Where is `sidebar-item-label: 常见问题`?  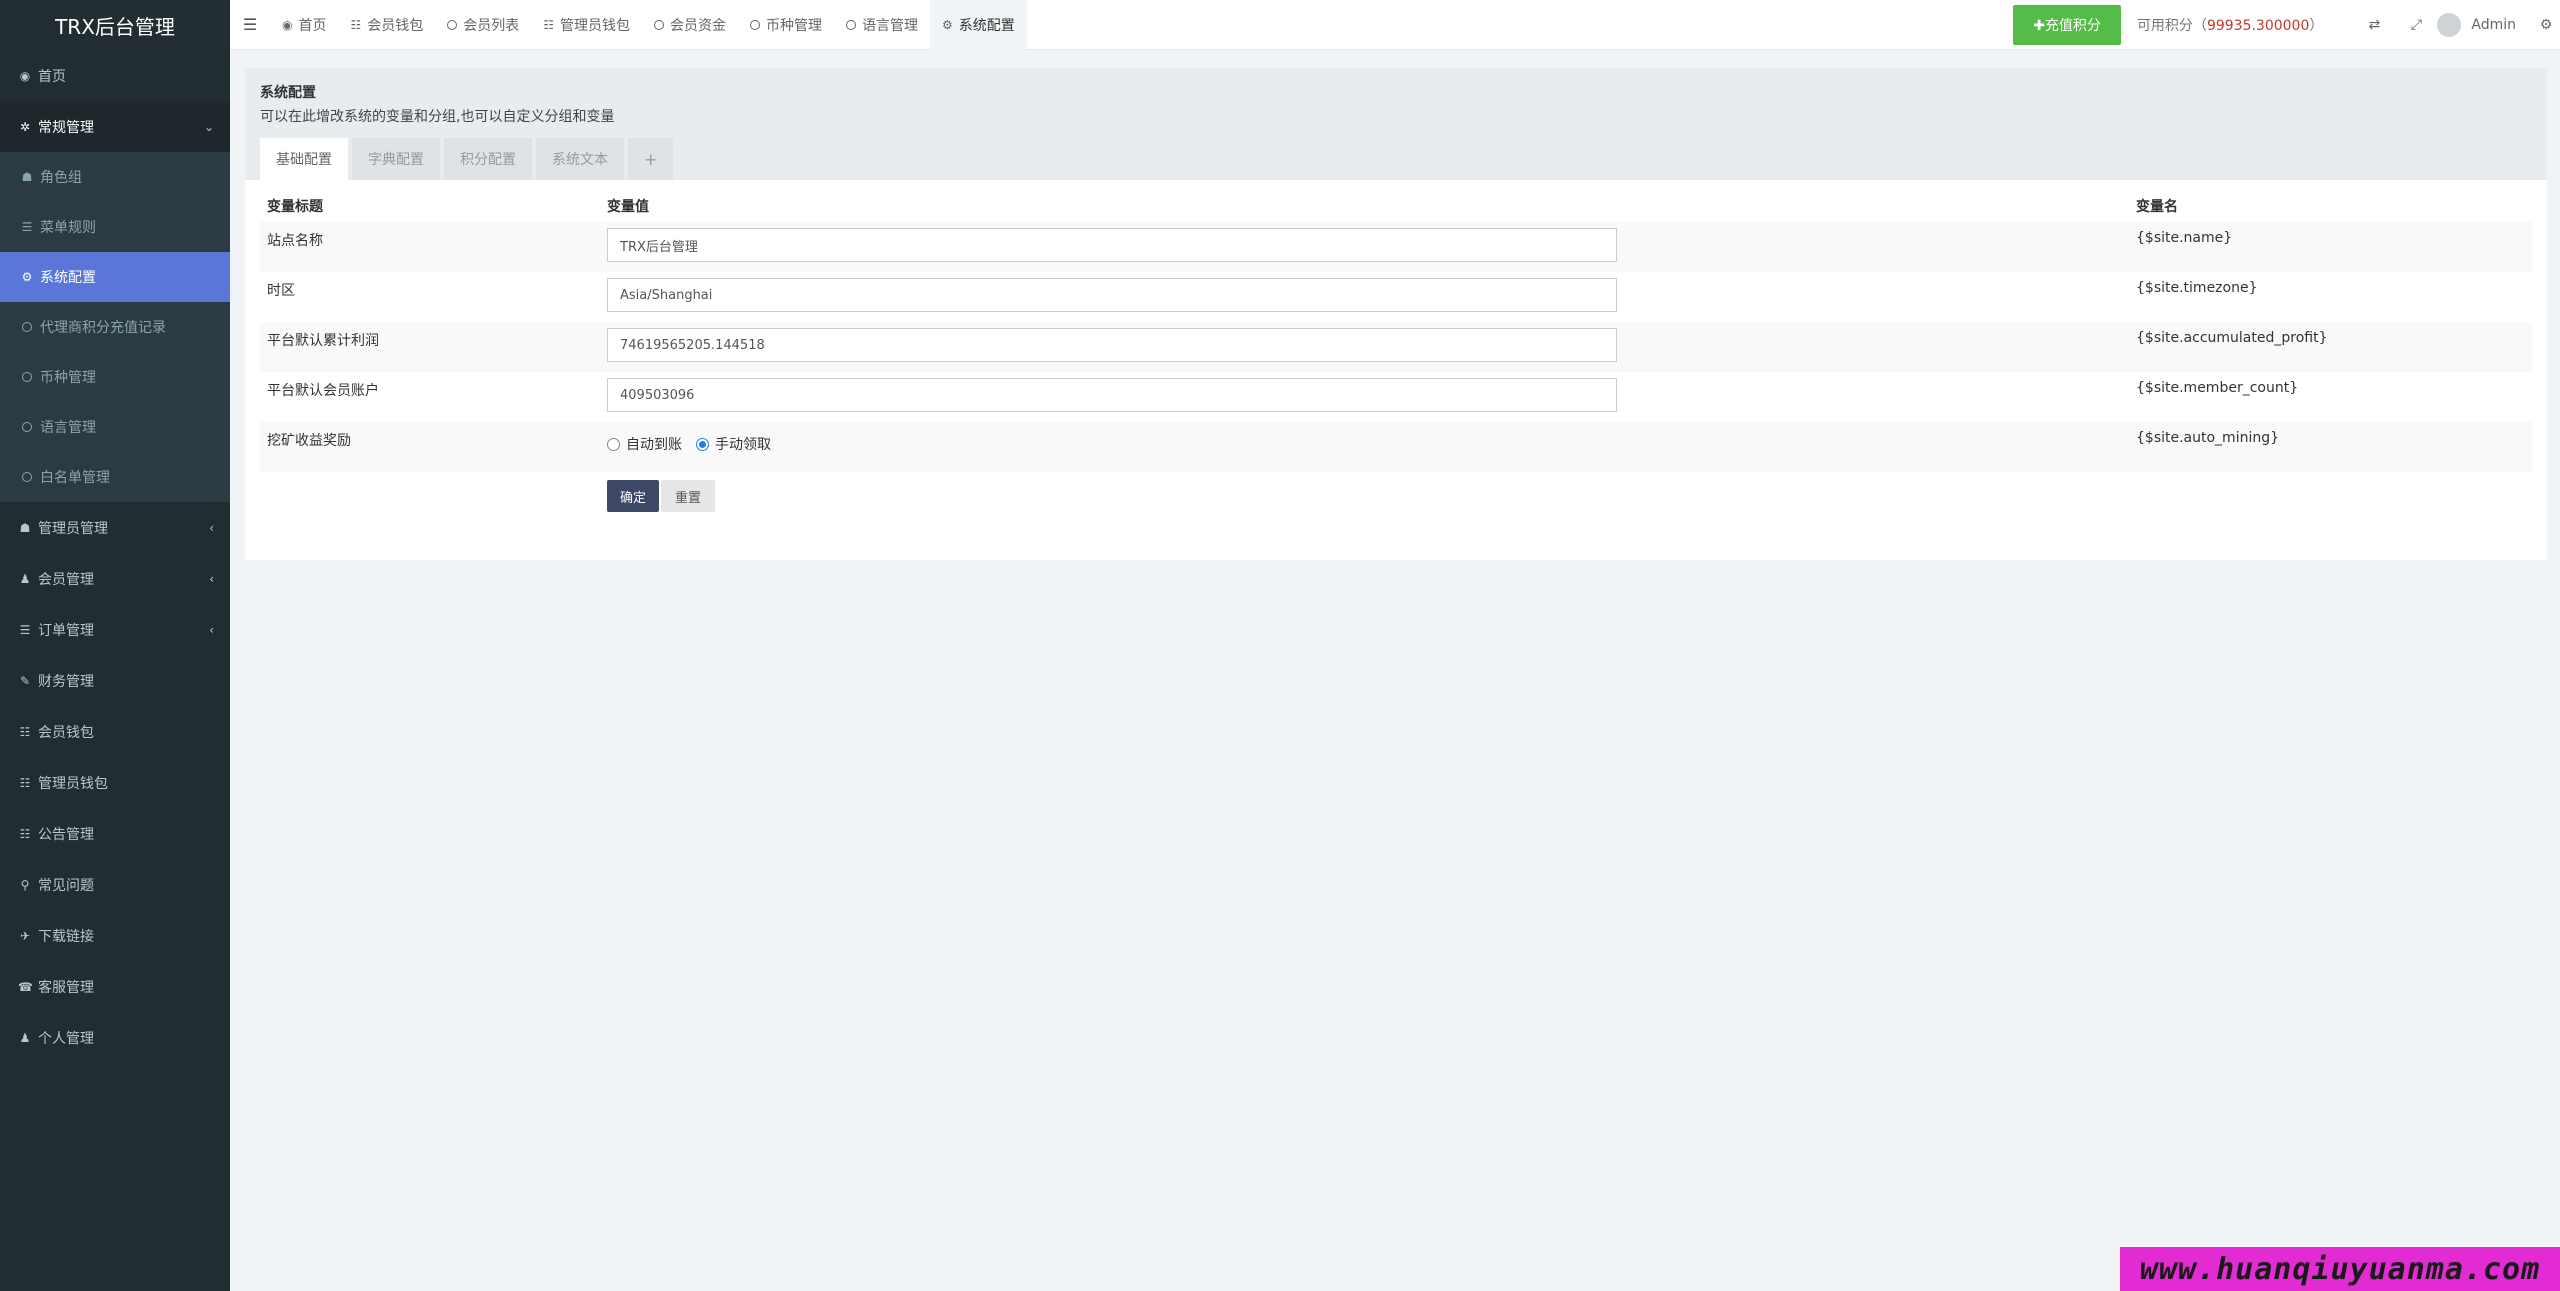 sidebar-item-label: 常见问题 is located at coordinates (66, 885).